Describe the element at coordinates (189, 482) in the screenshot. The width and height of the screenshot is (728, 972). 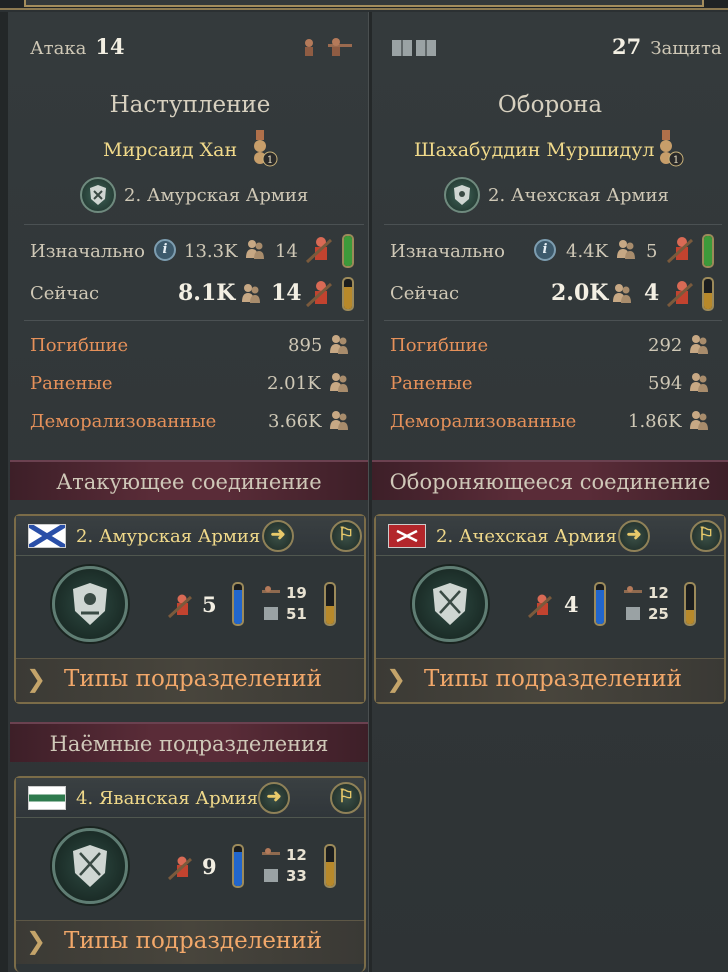
I see `attacking-formation-title: Атакующее соединение` at that location.